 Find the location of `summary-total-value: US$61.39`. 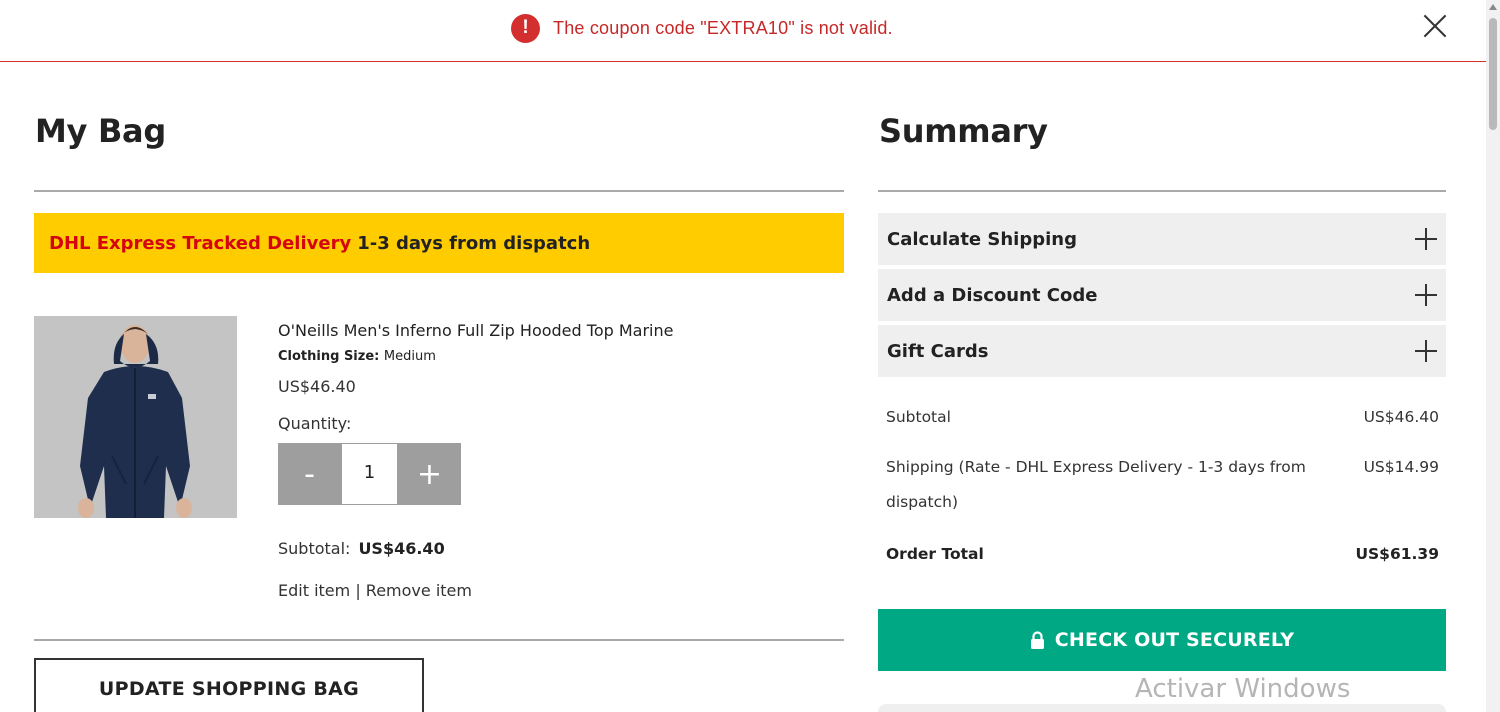

summary-total-value: US$61.39 is located at coordinates (1397, 554).